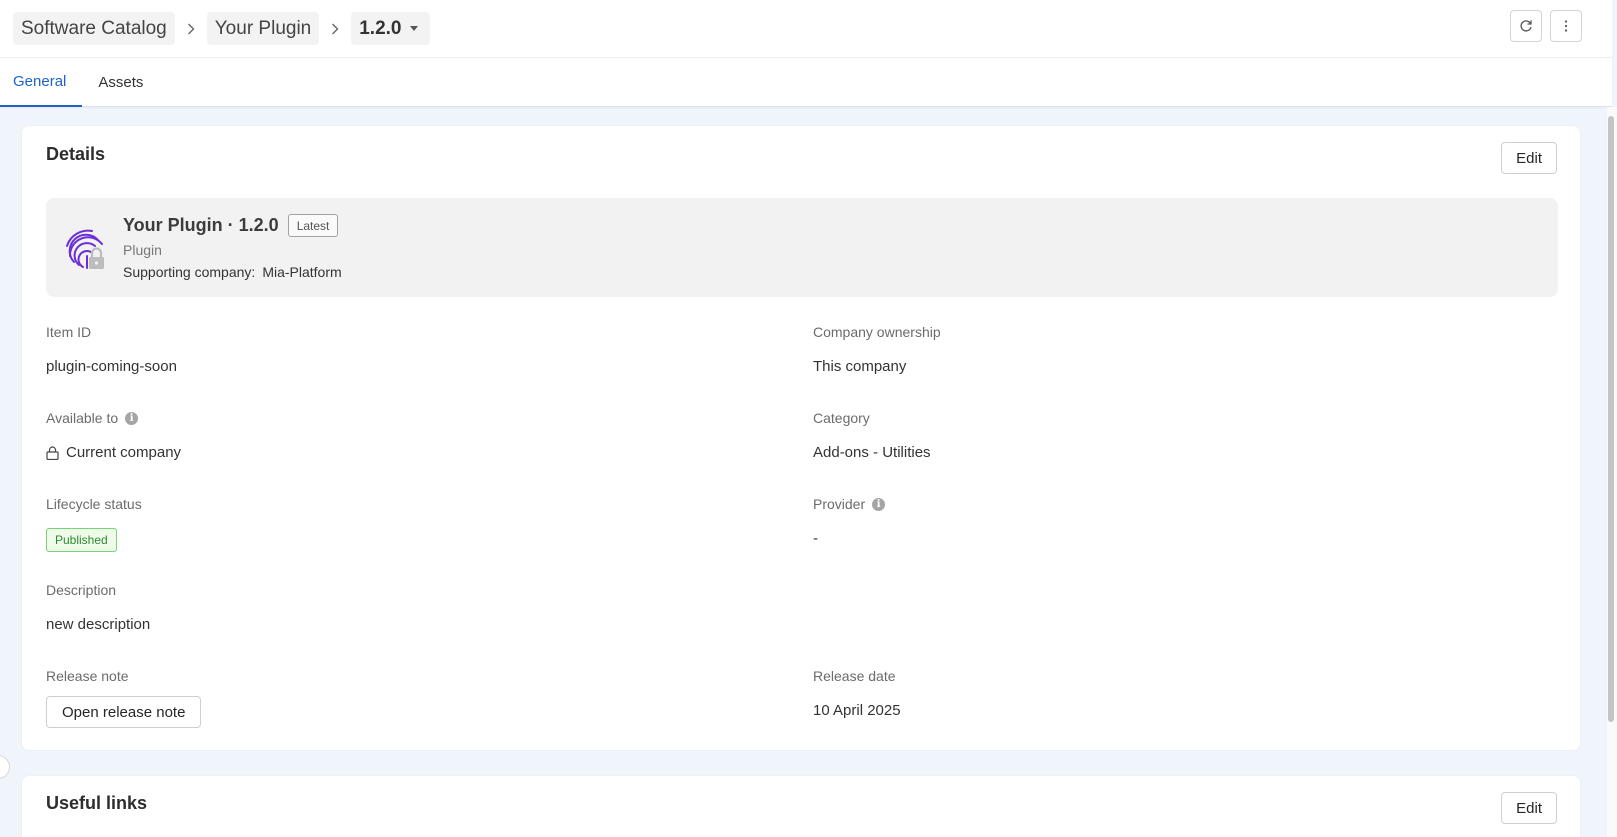 This screenshot has height=837, width=1617. Describe the element at coordinates (87, 676) in the screenshot. I see `release-note-label: Release note` at that location.